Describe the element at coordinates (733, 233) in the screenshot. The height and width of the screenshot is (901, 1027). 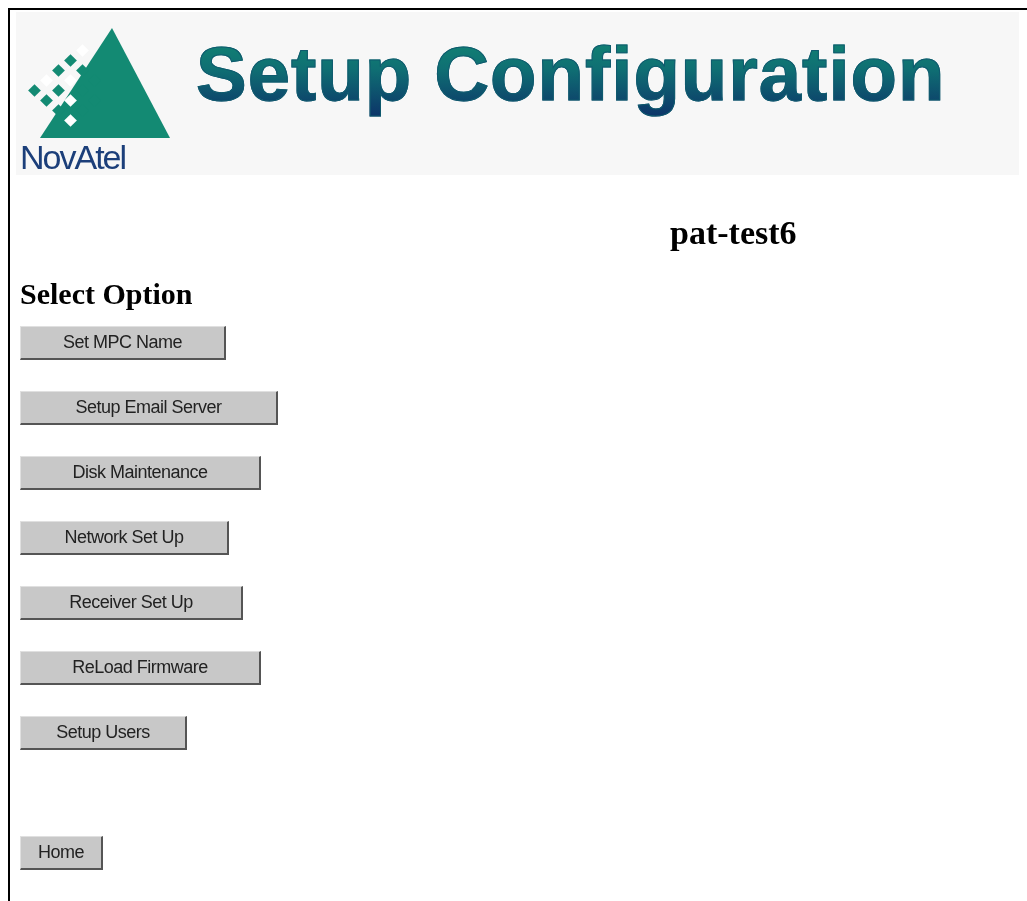
I see `host-name: pat-test6` at that location.